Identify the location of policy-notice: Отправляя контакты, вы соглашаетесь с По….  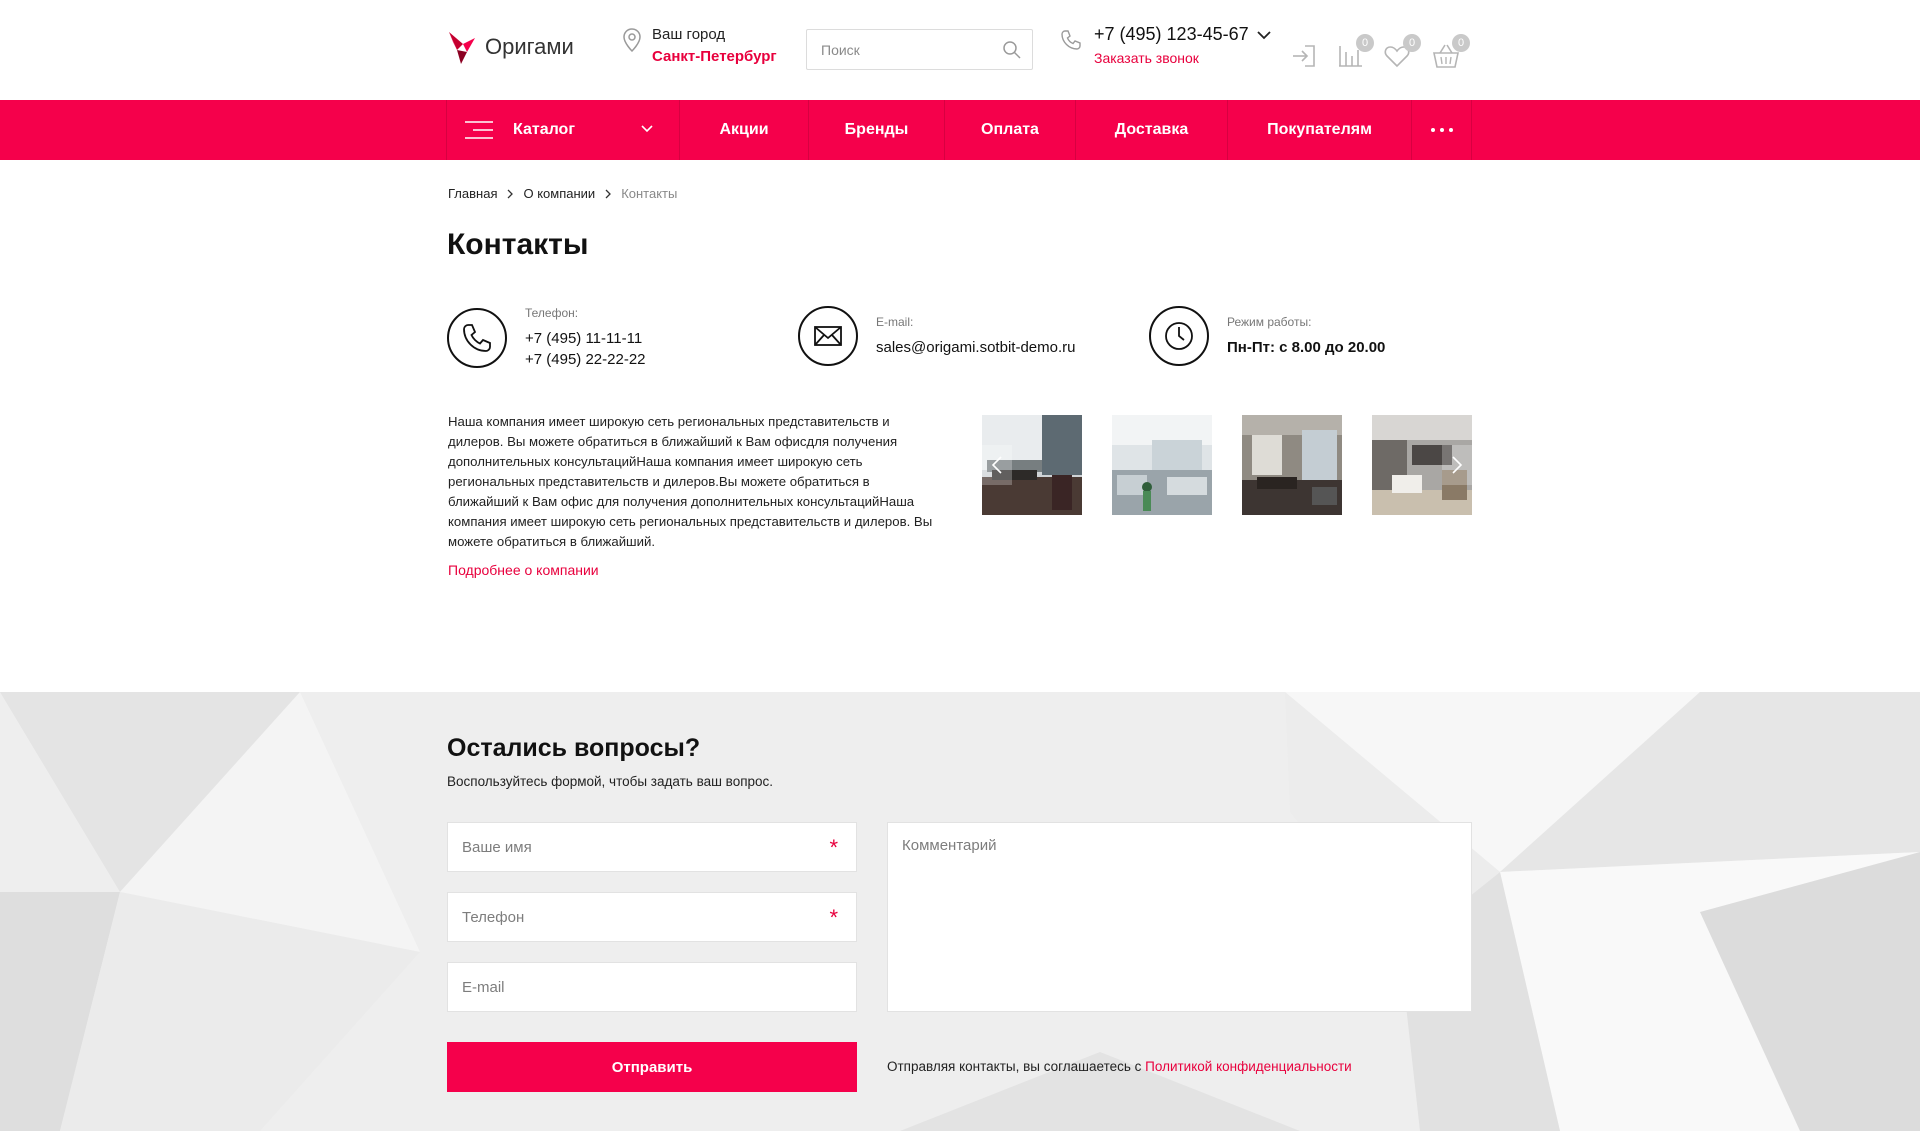
(1119, 1066).